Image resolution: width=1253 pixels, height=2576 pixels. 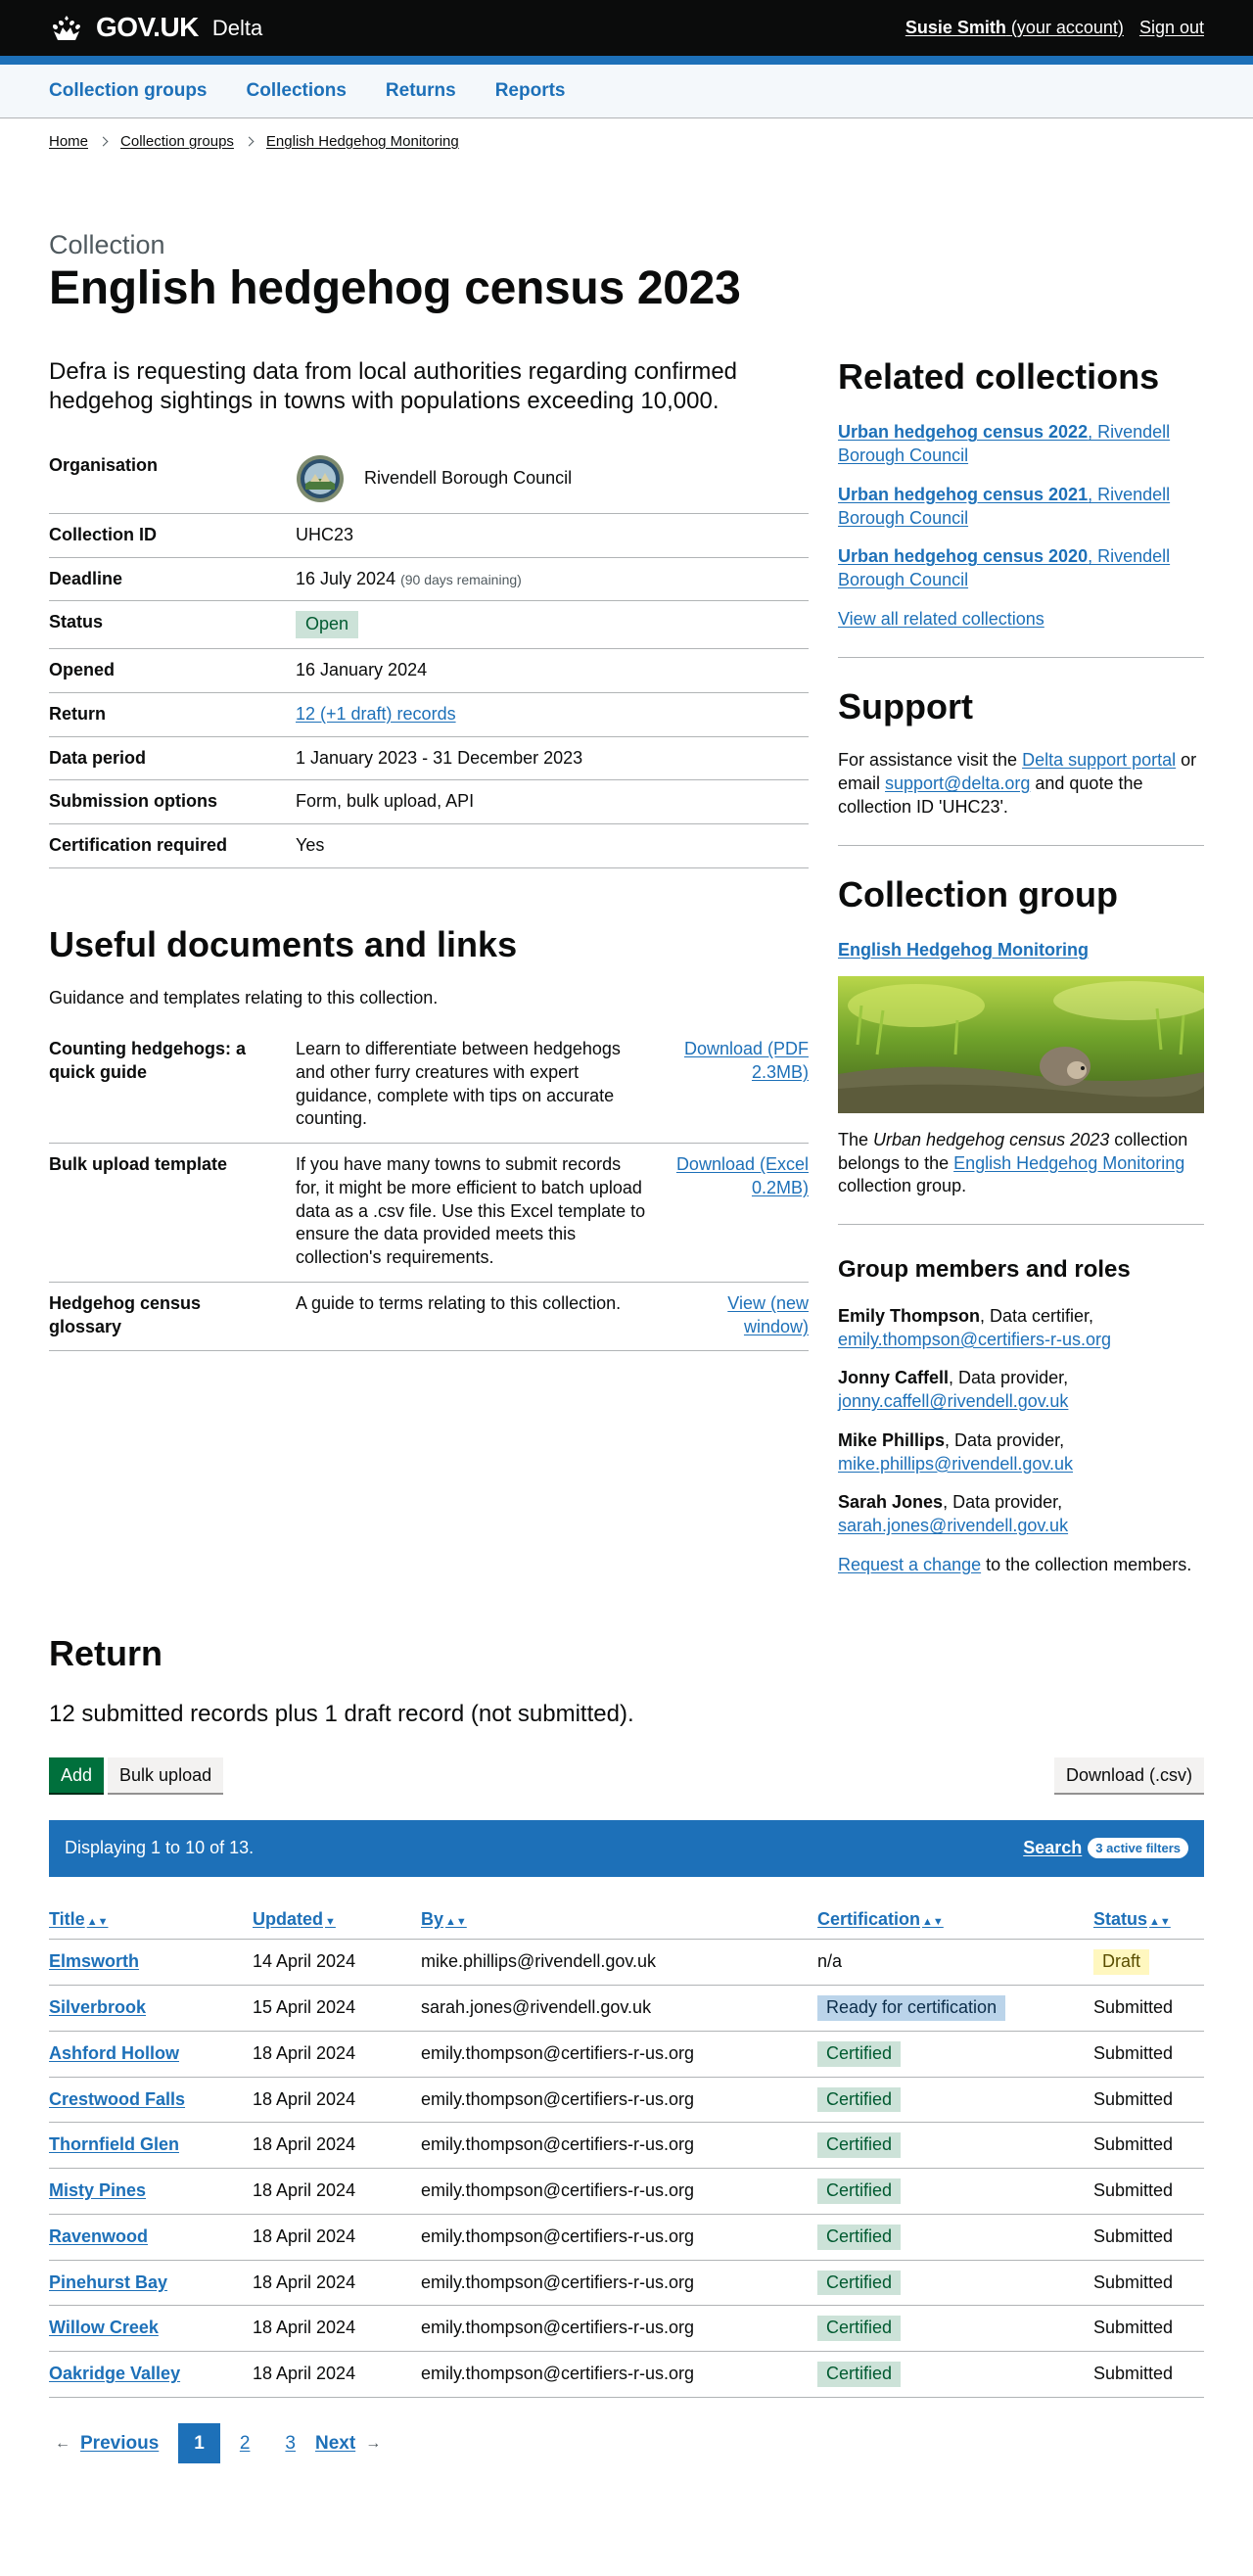 What do you see at coordinates (199, 2442) in the screenshot?
I see `page-1-link: 1` at bounding box center [199, 2442].